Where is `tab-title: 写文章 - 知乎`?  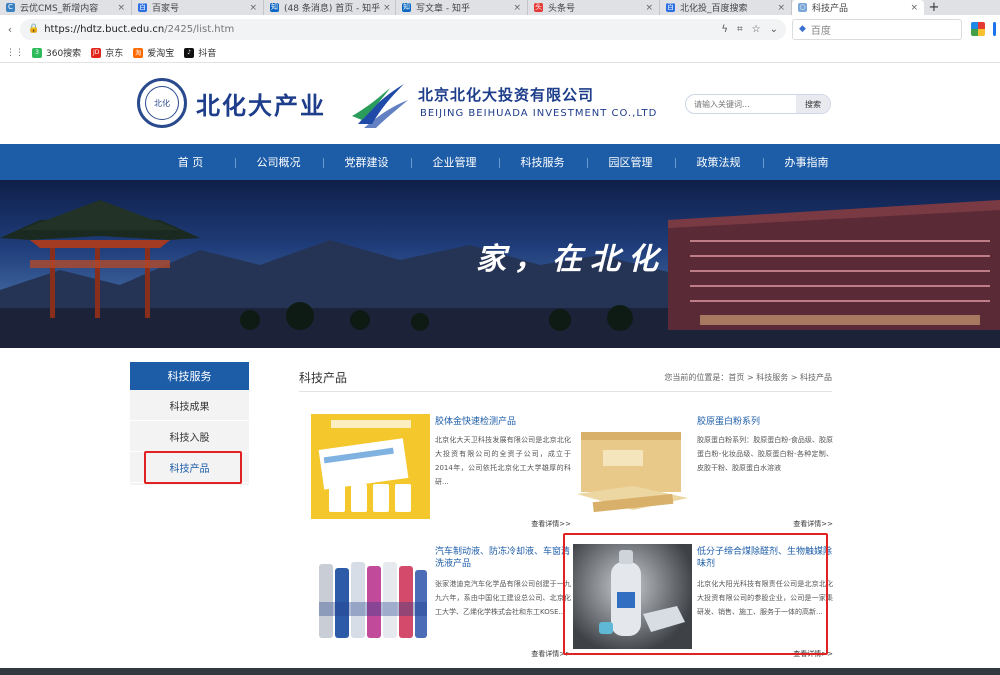
tab-title: 写文章 - 知乎 is located at coordinates (443, 9).